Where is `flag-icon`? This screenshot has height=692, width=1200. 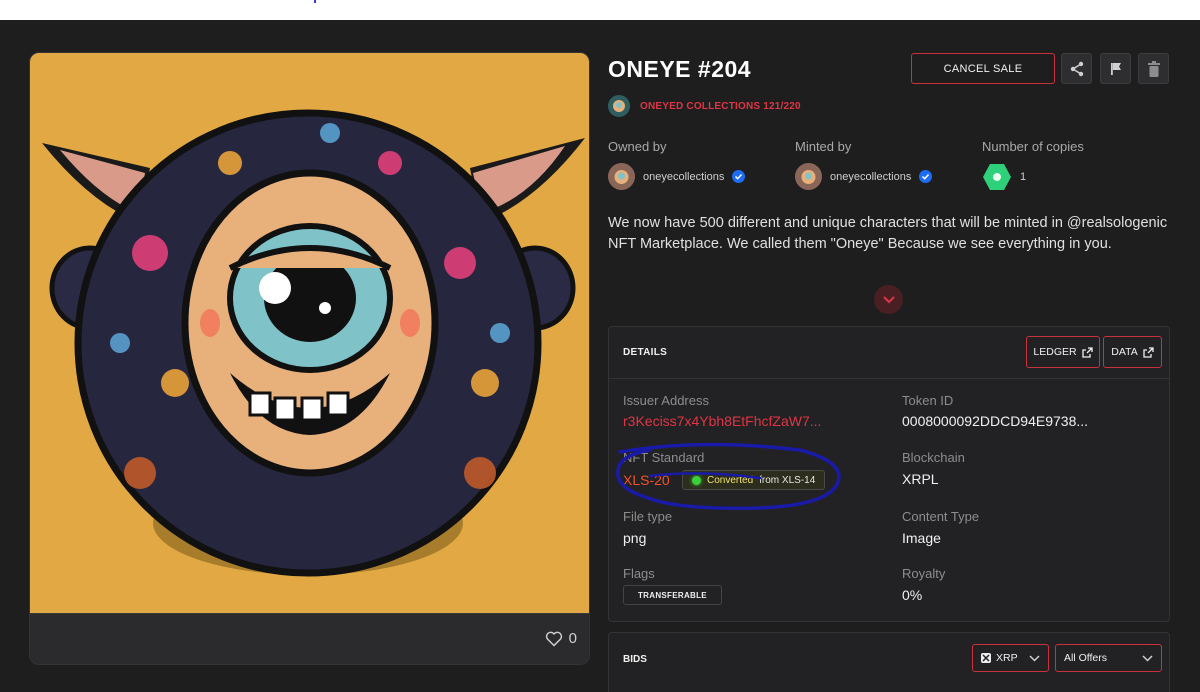
flag-icon is located at coordinates (1115, 68).